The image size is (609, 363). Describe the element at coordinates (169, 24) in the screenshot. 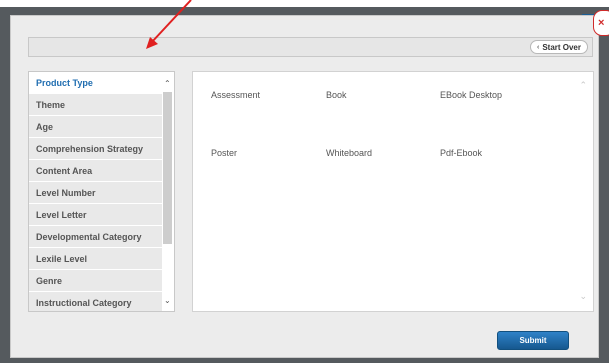

I see `annotation-arrow-icon` at that location.